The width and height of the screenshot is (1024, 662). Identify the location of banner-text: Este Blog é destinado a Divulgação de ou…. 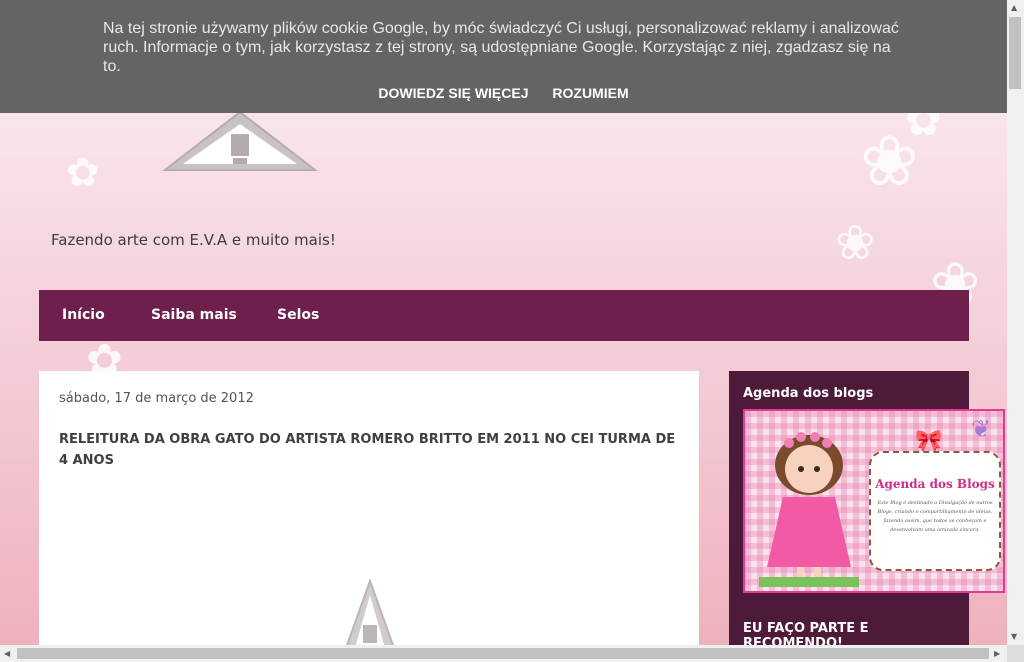
(935, 516).